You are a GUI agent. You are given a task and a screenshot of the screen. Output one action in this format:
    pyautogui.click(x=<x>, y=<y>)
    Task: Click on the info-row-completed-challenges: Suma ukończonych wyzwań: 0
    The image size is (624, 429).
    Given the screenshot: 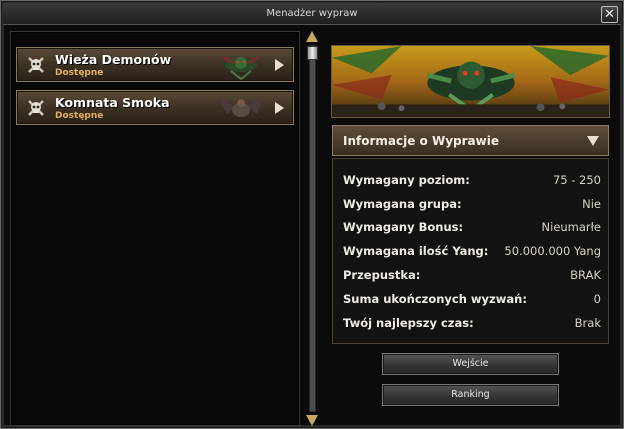 What is the action you would take?
    pyautogui.click(x=472, y=300)
    